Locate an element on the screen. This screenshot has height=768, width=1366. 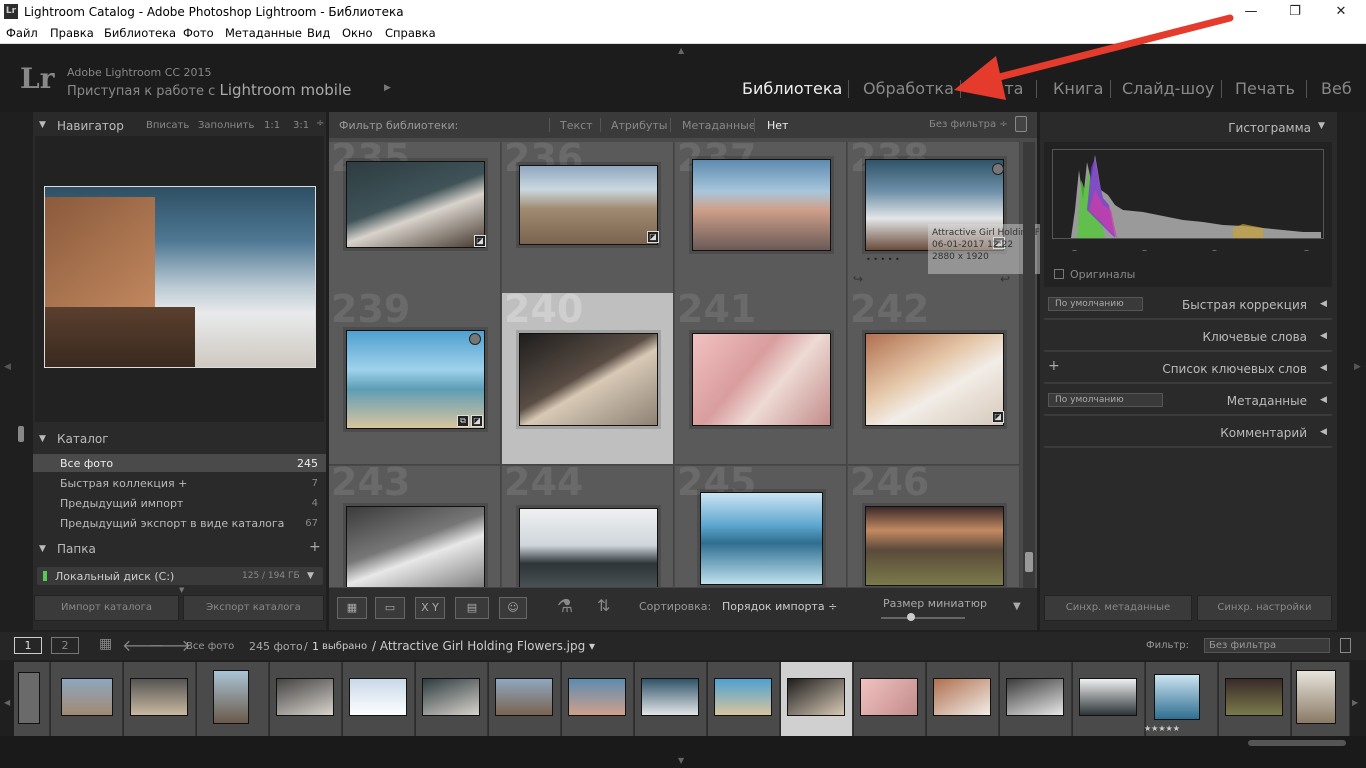
grid-scrollbar-track is located at coordinates (1029, 365).